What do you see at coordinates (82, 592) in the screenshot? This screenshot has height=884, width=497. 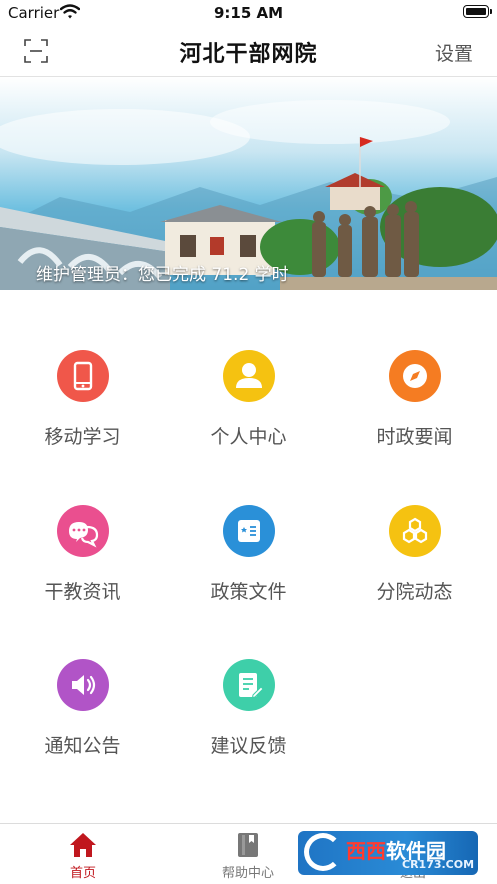 I see `grid-label: 干教资讯` at bounding box center [82, 592].